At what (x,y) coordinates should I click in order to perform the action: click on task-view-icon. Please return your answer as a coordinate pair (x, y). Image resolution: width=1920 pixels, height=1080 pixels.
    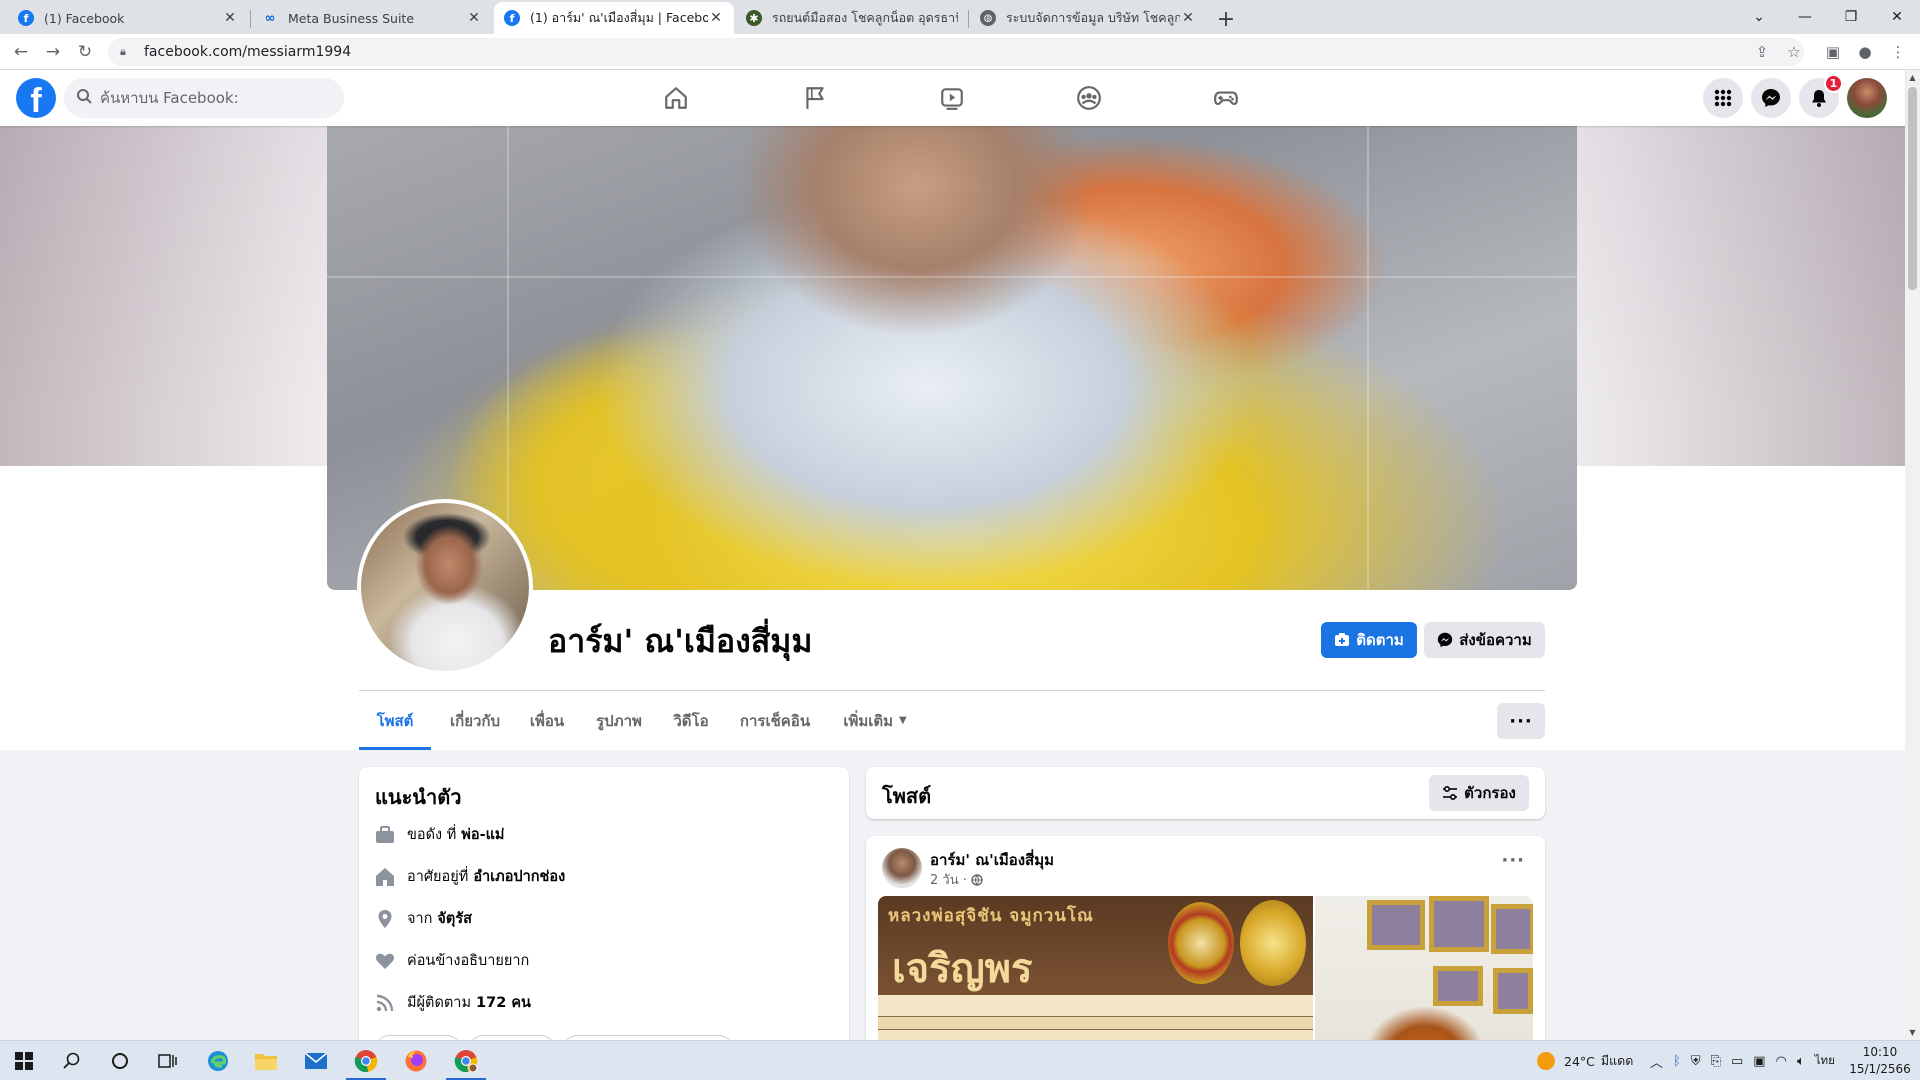
    Looking at the image, I should click on (168, 1060).